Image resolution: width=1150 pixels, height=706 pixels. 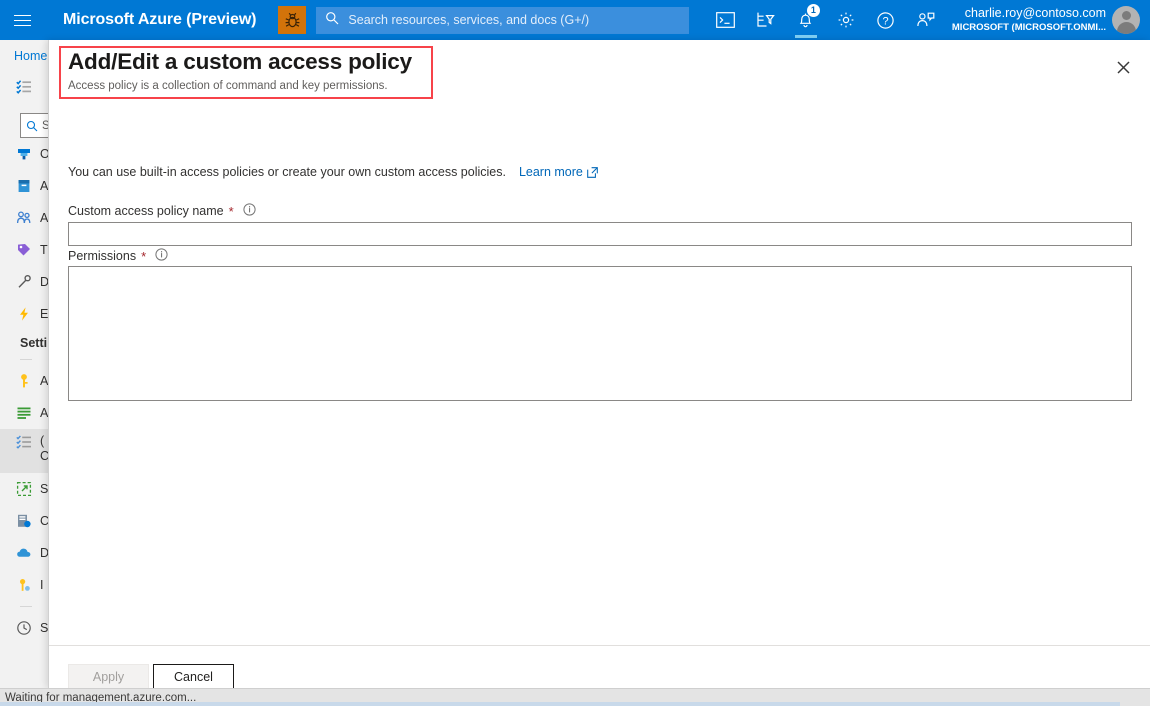 I want to click on field-label-text: Custom access policy name, so click(x=146, y=211).